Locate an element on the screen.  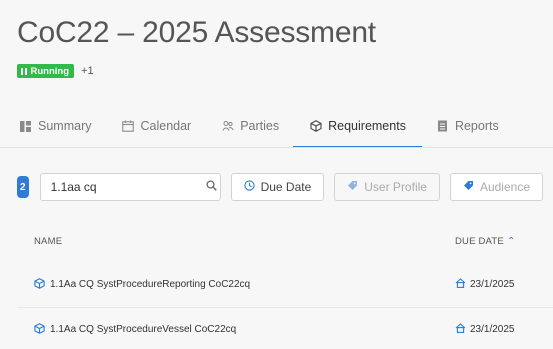
search-icon is located at coordinates (211, 187).